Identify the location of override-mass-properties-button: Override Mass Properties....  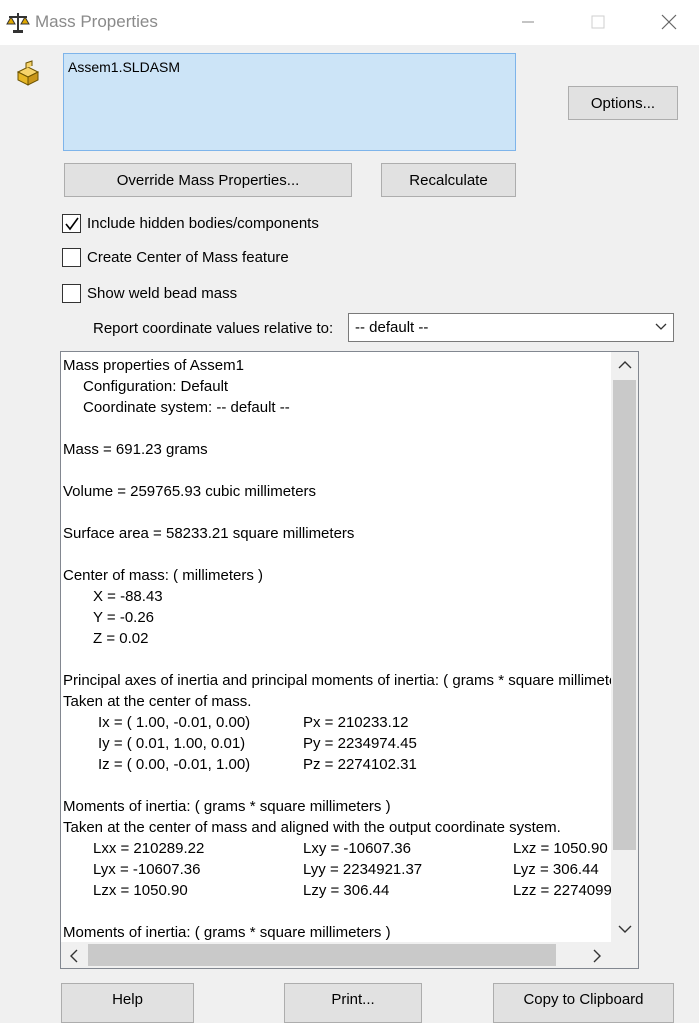
(208, 180).